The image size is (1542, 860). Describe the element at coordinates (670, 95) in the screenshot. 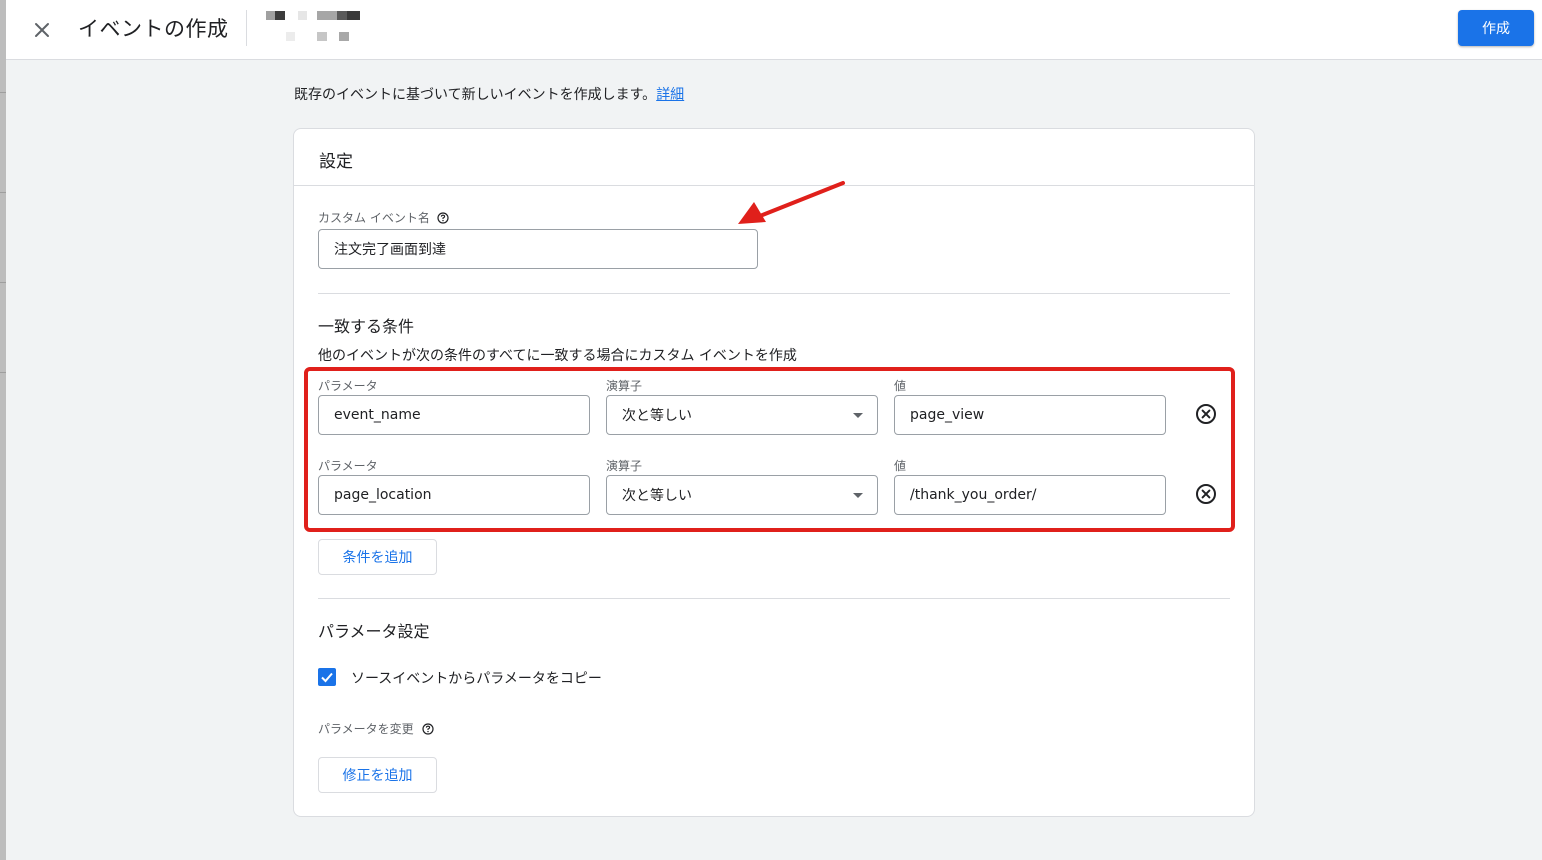

I see `details-link: 詳細` at that location.